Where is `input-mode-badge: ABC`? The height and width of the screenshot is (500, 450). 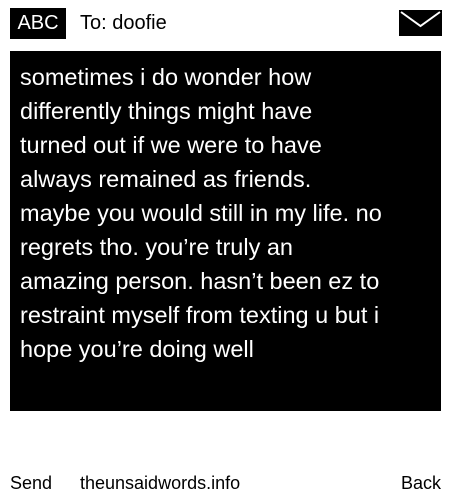 input-mode-badge: ABC is located at coordinates (38, 23).